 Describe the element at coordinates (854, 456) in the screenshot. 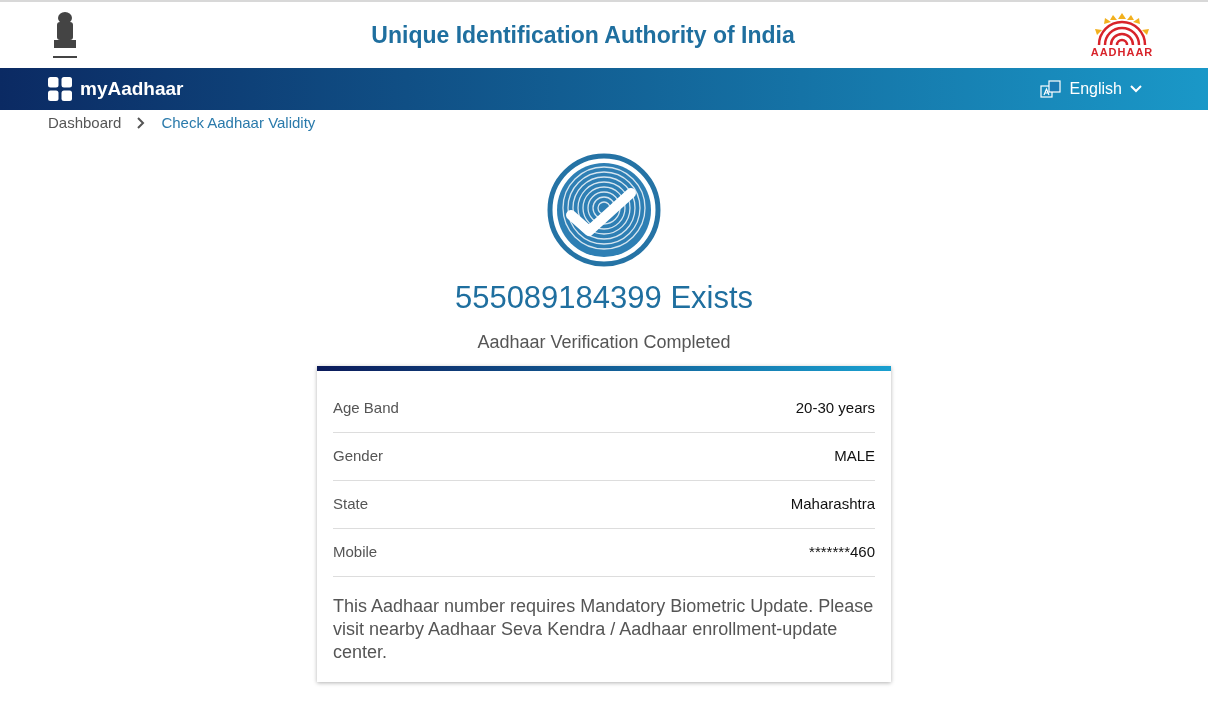

I see `field-value: MALE` at that location.